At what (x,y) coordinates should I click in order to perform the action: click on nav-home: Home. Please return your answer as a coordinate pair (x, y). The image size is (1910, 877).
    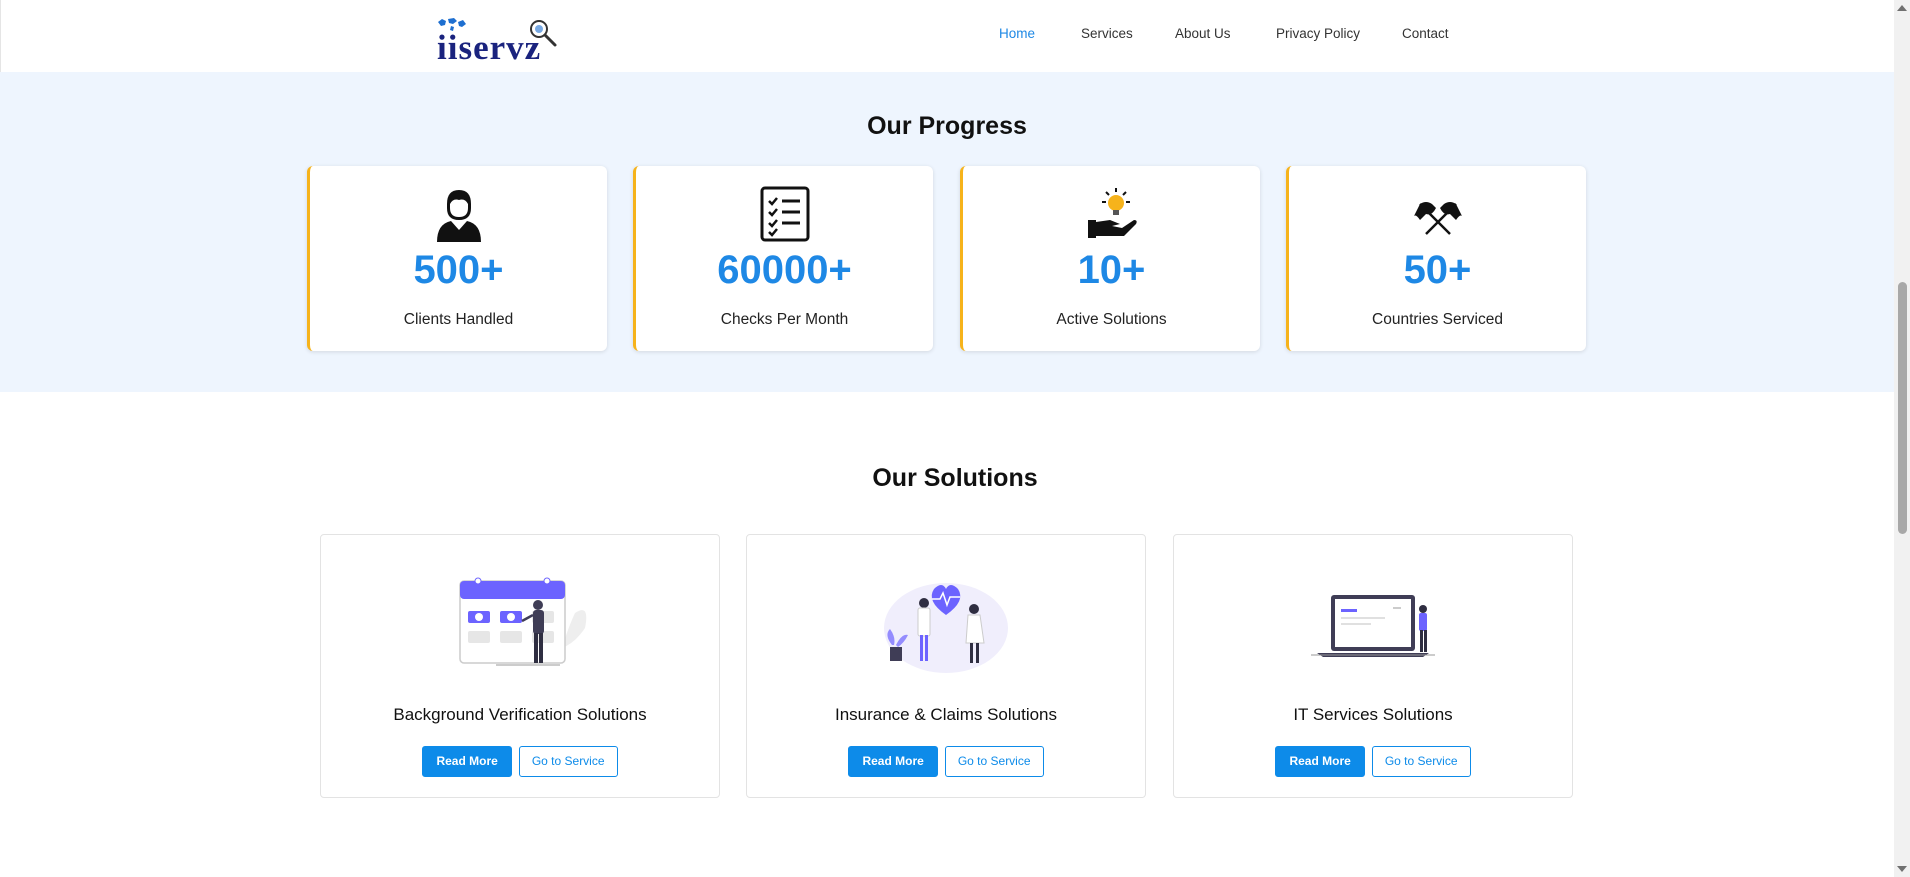
    Looking at the image, I should click on (1017, 33).